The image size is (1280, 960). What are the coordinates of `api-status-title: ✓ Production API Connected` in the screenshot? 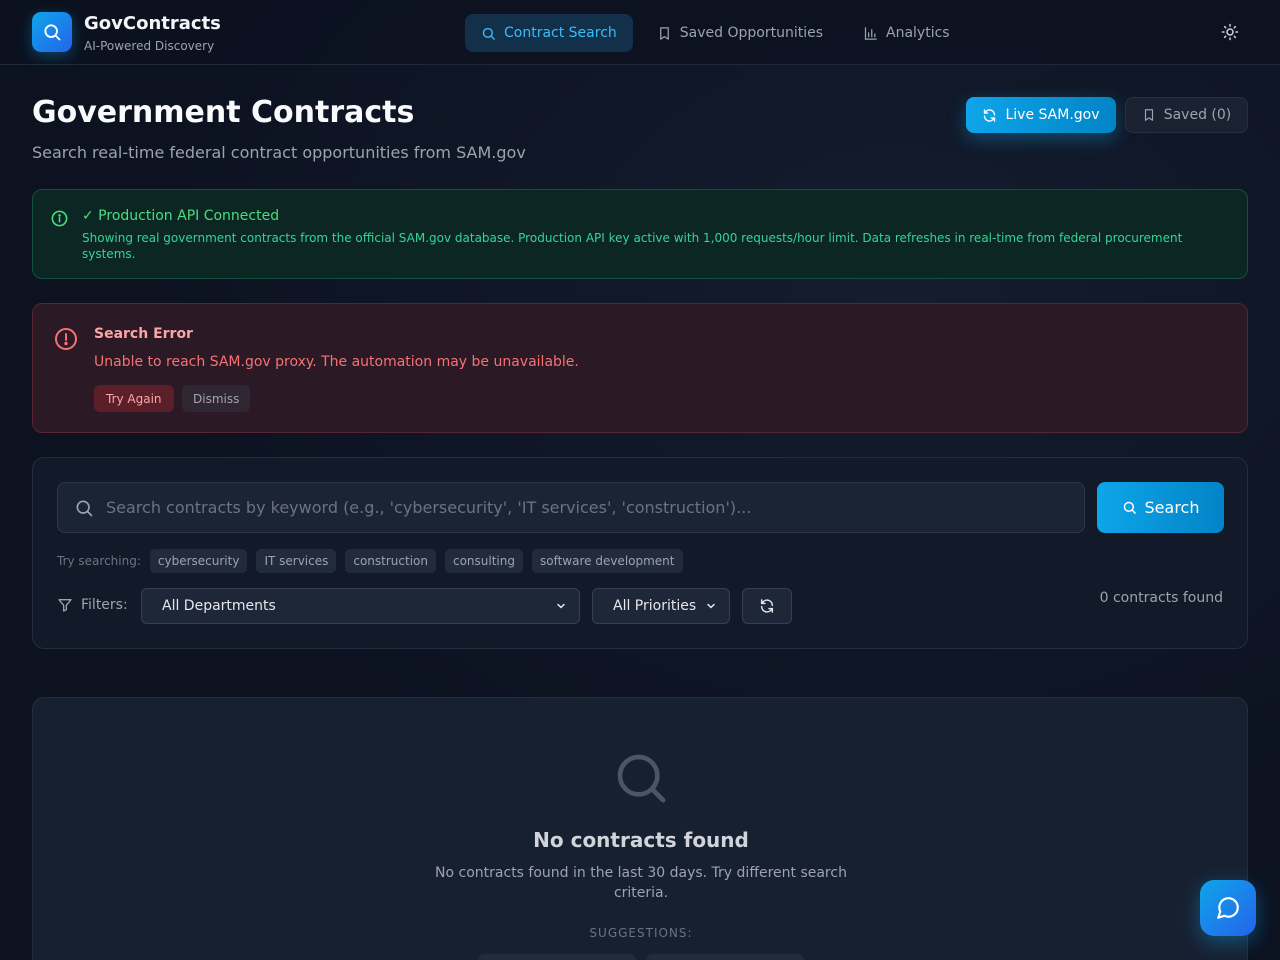 It's located at (181, 216).